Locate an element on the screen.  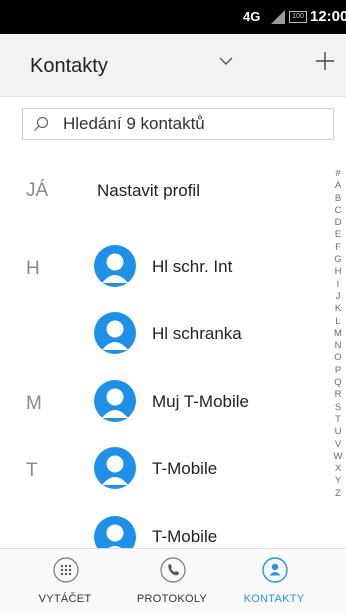
chevron-down-icon is located at coordinates (226, 61).